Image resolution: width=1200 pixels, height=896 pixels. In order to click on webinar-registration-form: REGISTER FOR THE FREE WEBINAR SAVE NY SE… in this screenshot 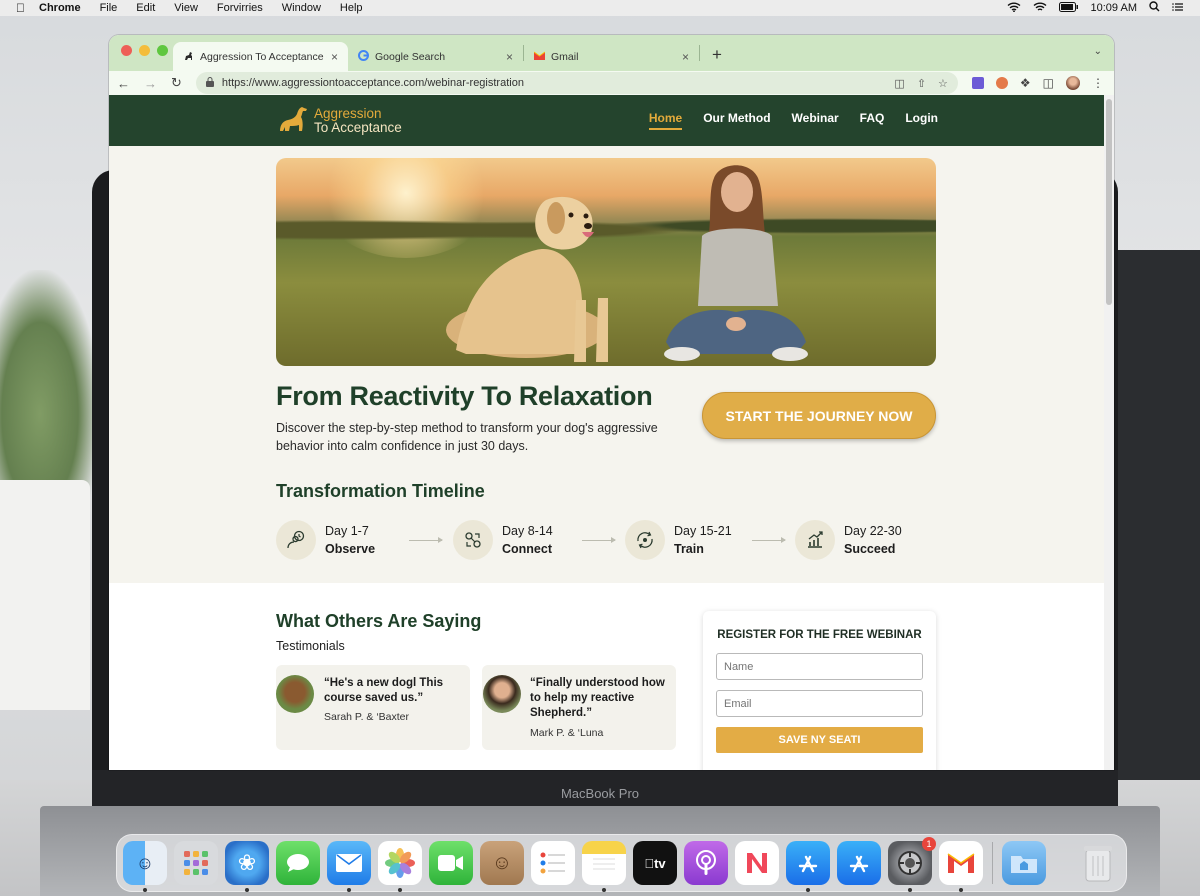, I will do `click(819, 690)`.